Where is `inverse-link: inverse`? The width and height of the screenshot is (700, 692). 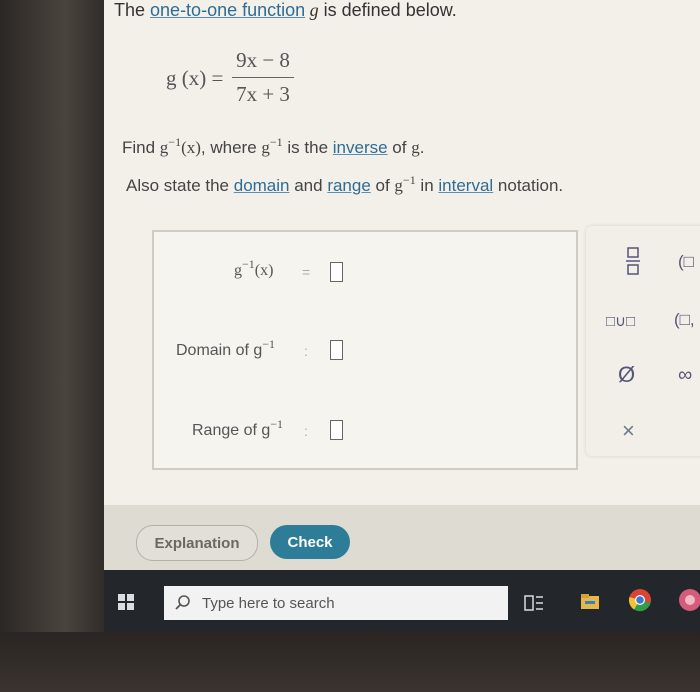
inverse-link: inverse is located at coordinates (360, 147).